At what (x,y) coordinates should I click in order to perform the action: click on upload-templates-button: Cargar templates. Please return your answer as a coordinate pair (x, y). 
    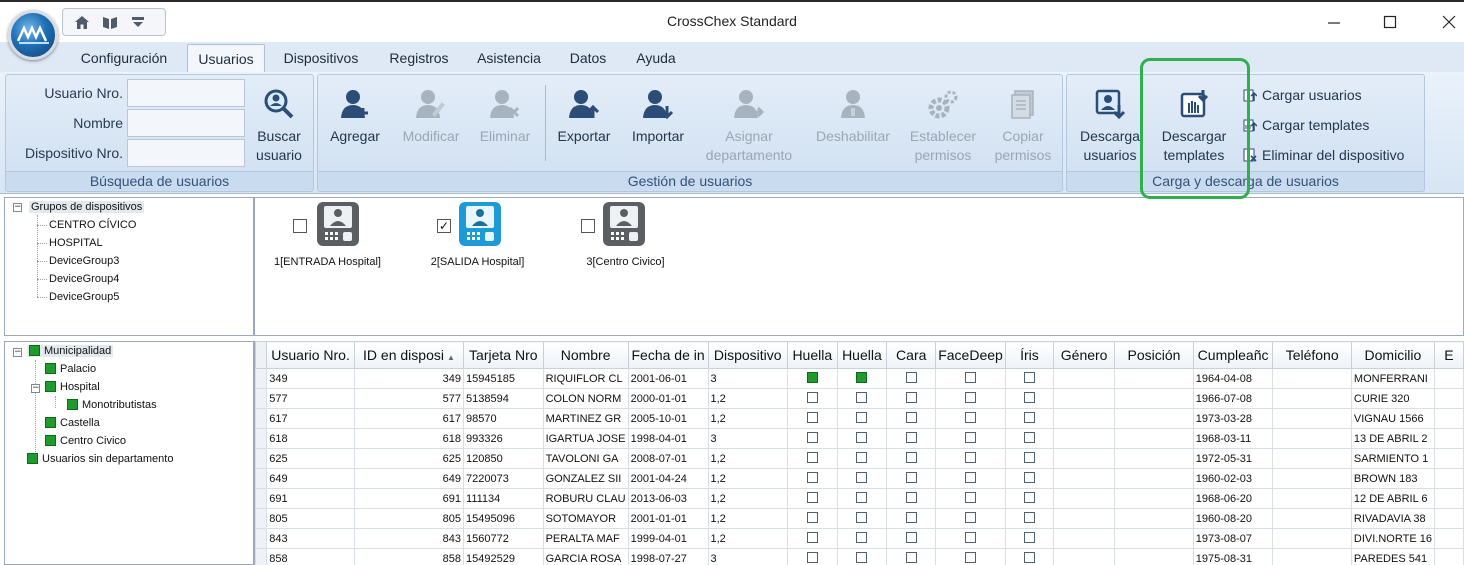
    Looking at the image, I should click on (1306, 125).